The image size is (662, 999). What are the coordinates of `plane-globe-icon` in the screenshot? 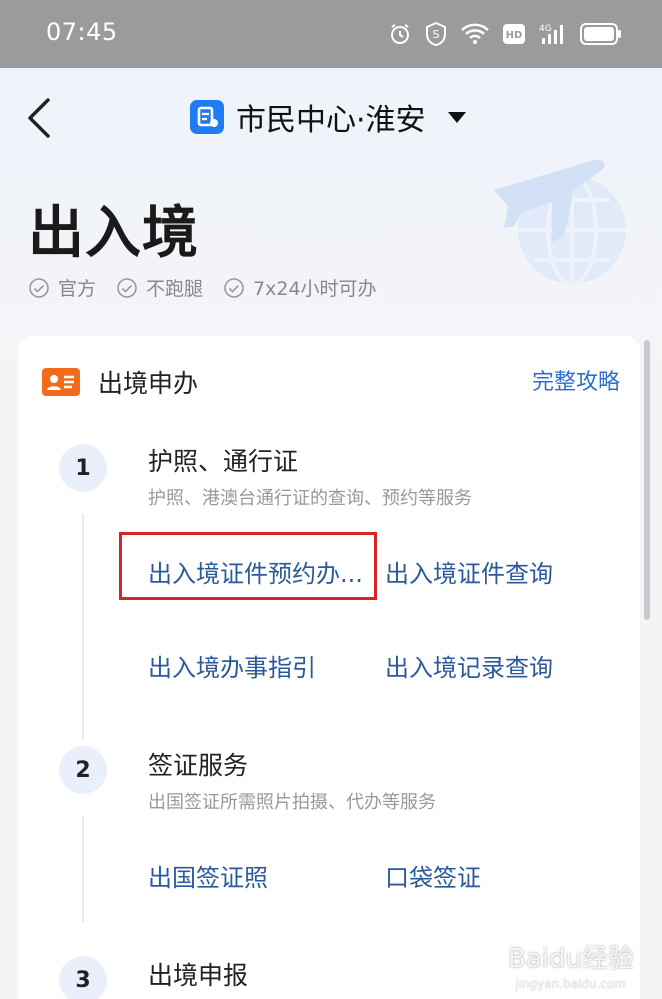 It's located at (560, 222).